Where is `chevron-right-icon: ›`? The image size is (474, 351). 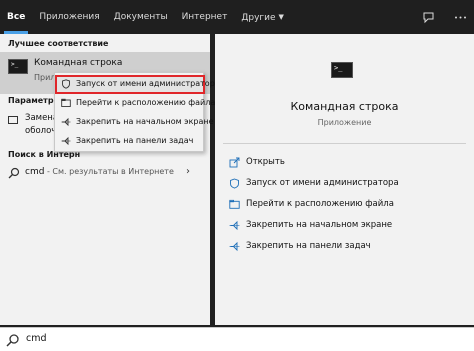 chevron-right-icon: › is located at coordinates (188, 171).